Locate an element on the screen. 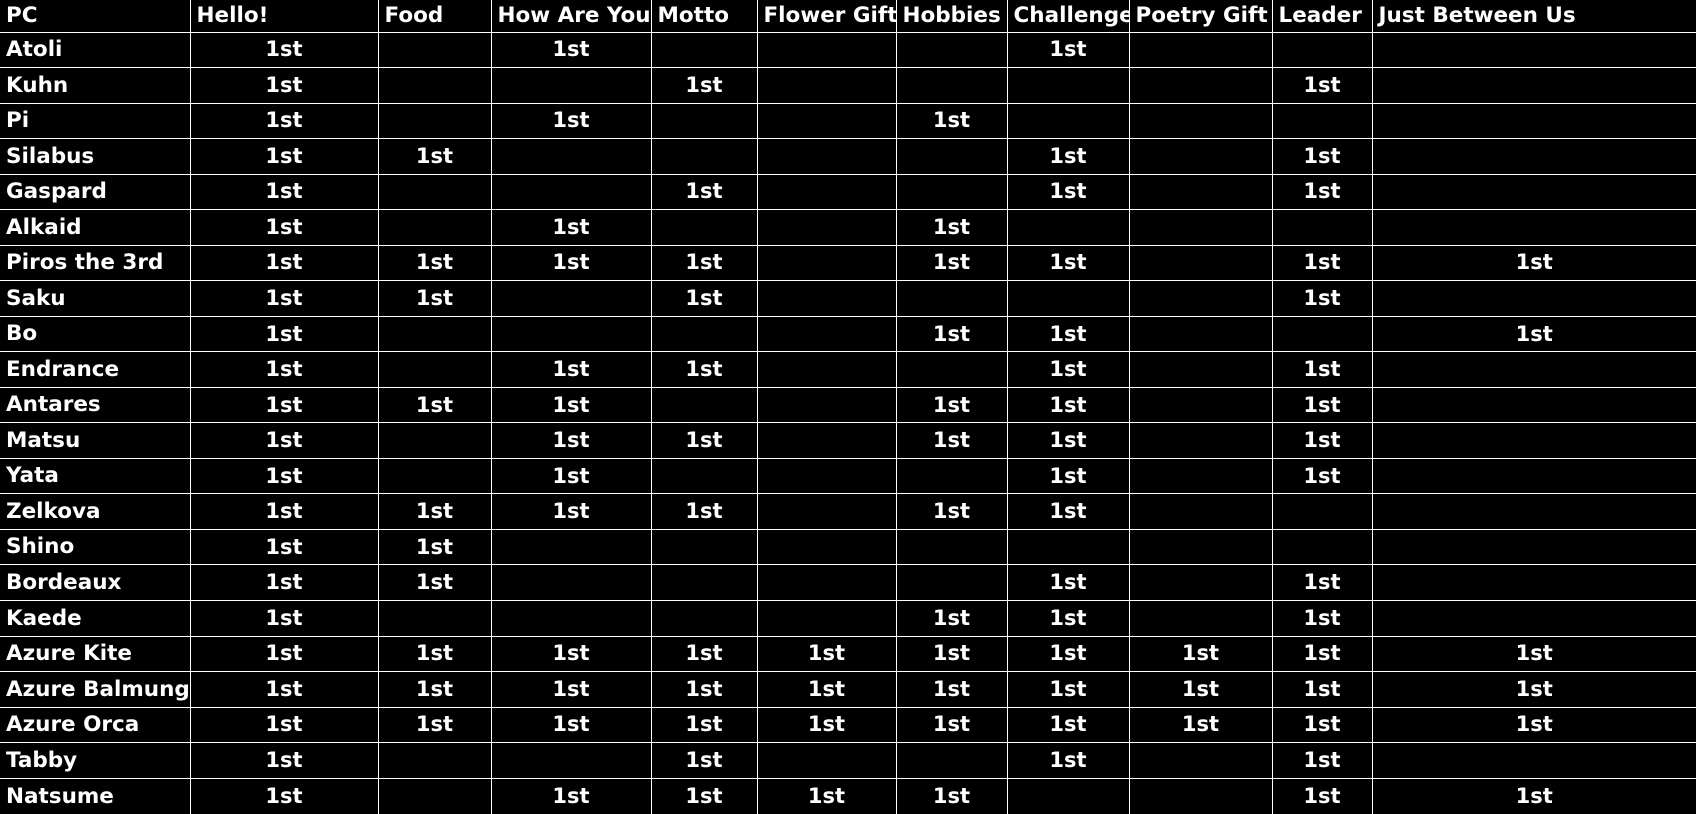 Image resolution: width=1696 pixels, height=814 pixels. column-header-how-are-you: How Are You? is located at coordinates (571, 16).